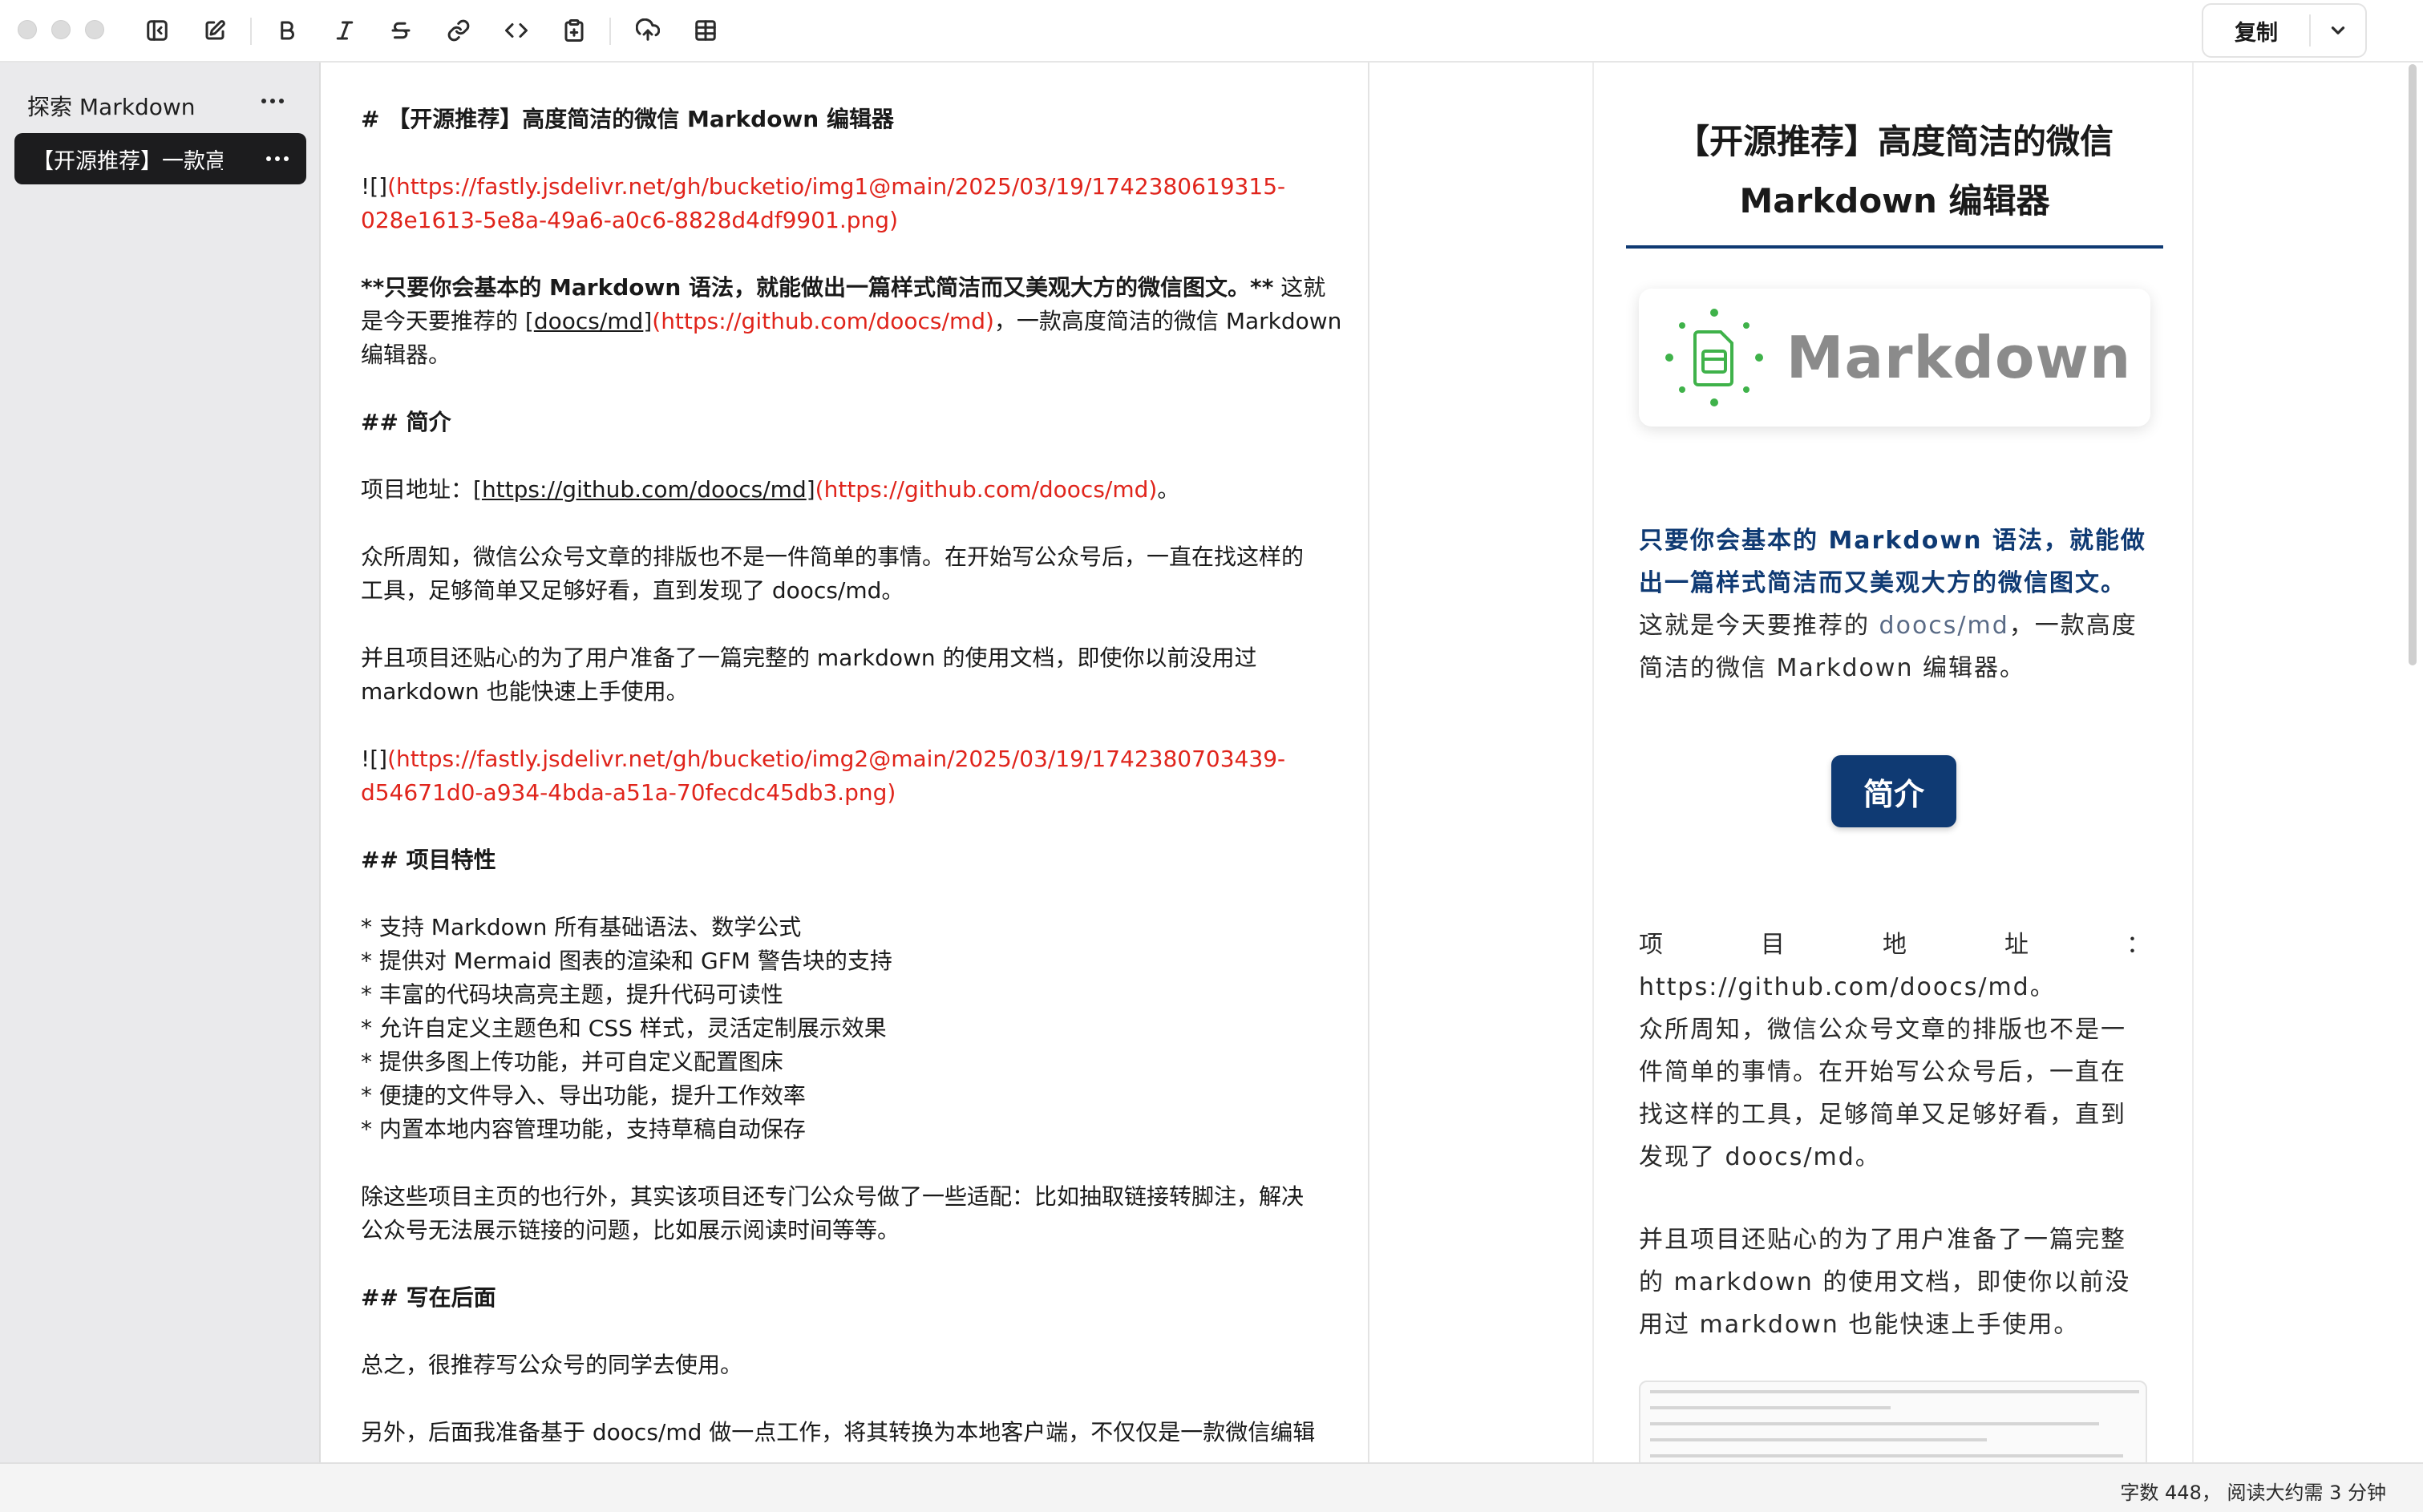  What do you see at coordinates (525, 691) in the screenshot?
I see `editor-text: markdown 也能快速上手使用。` at bounding box center [525, 691].